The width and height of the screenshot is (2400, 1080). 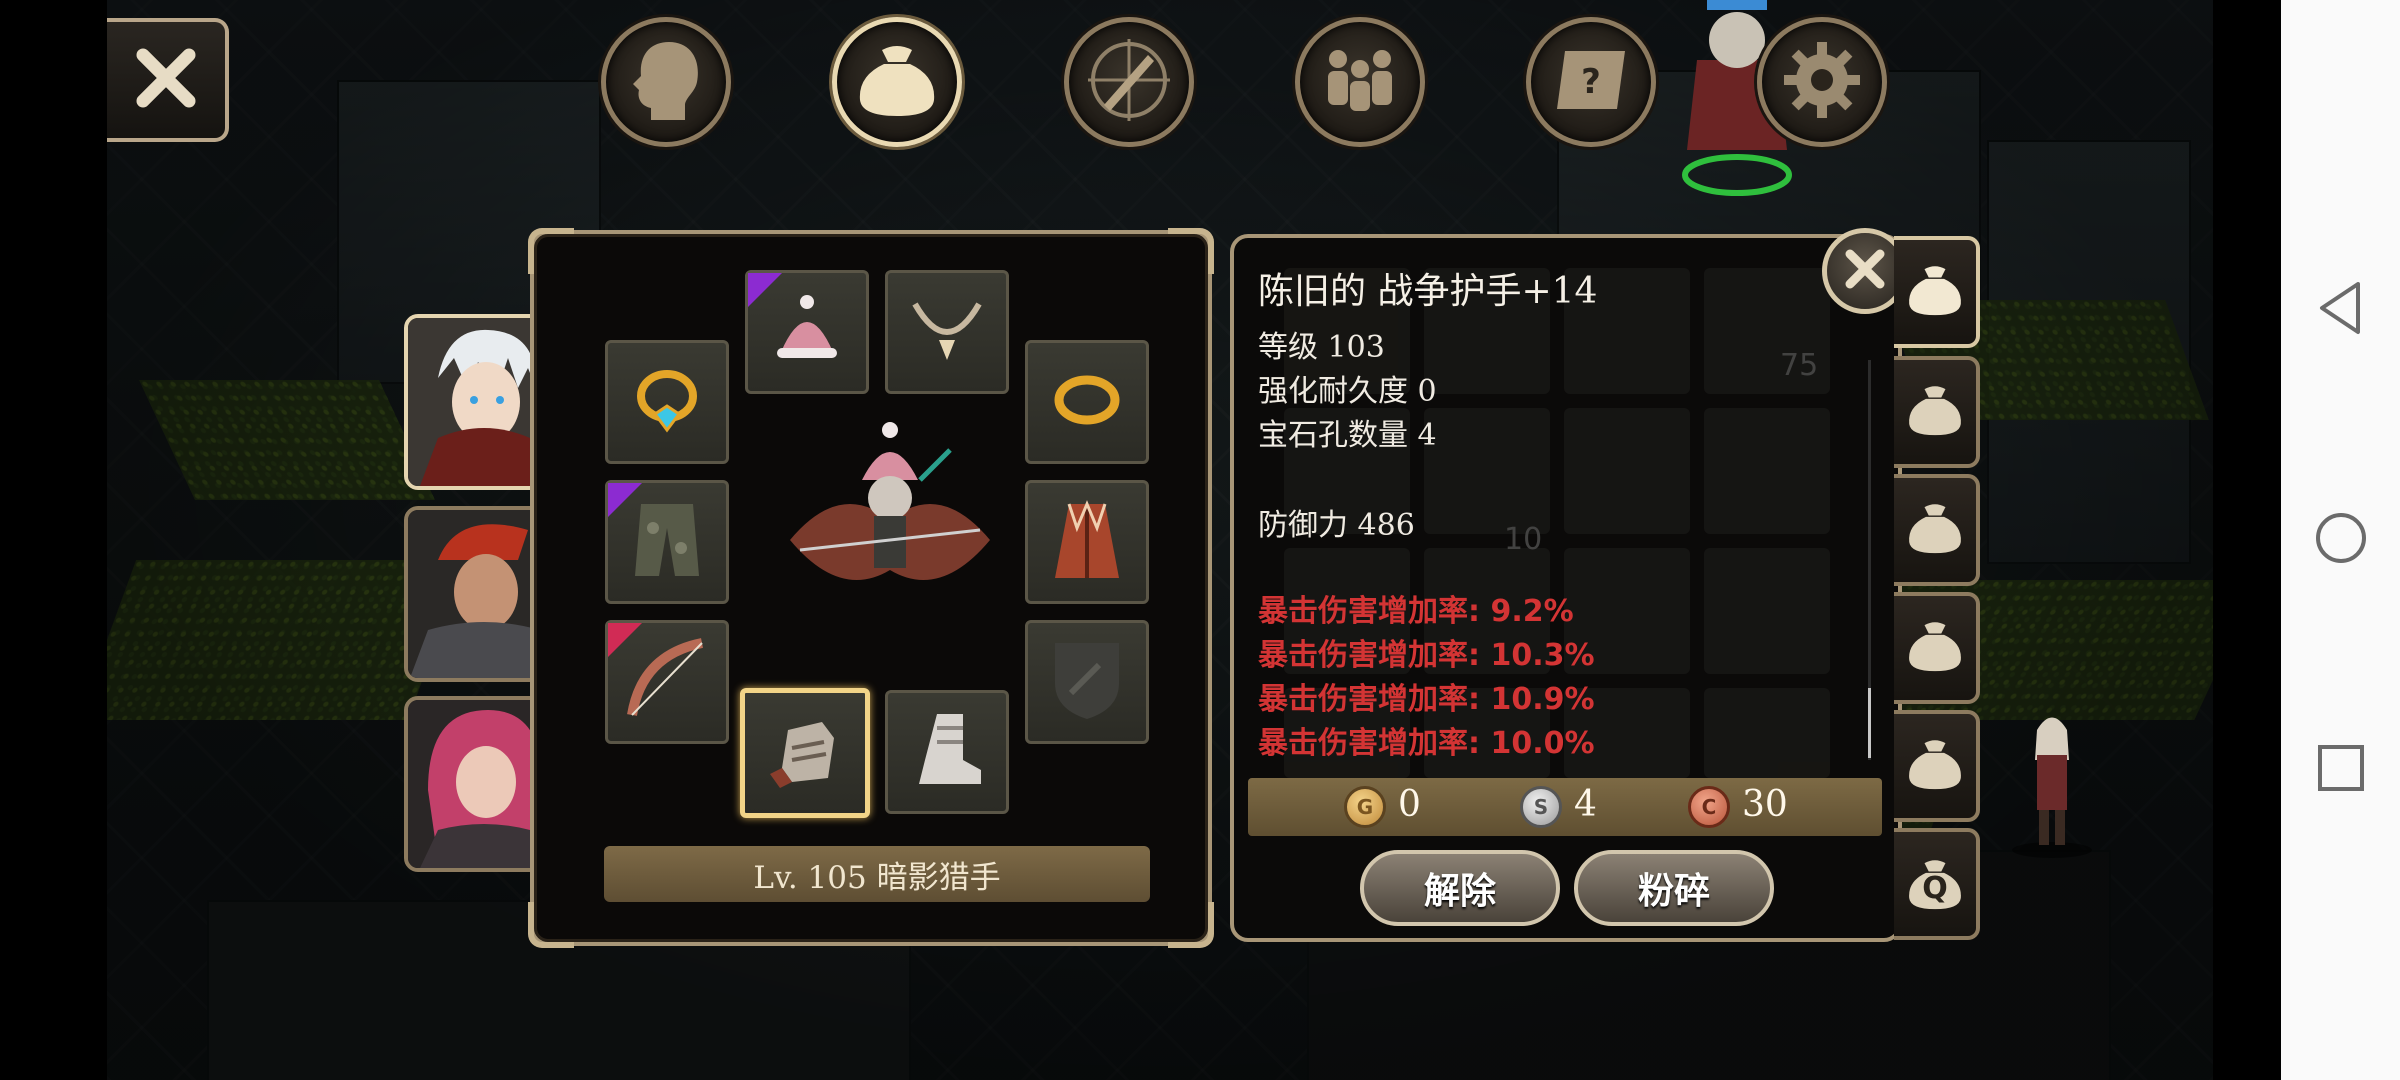 I want to click on tab-settings, so click(x=1822, y=82).